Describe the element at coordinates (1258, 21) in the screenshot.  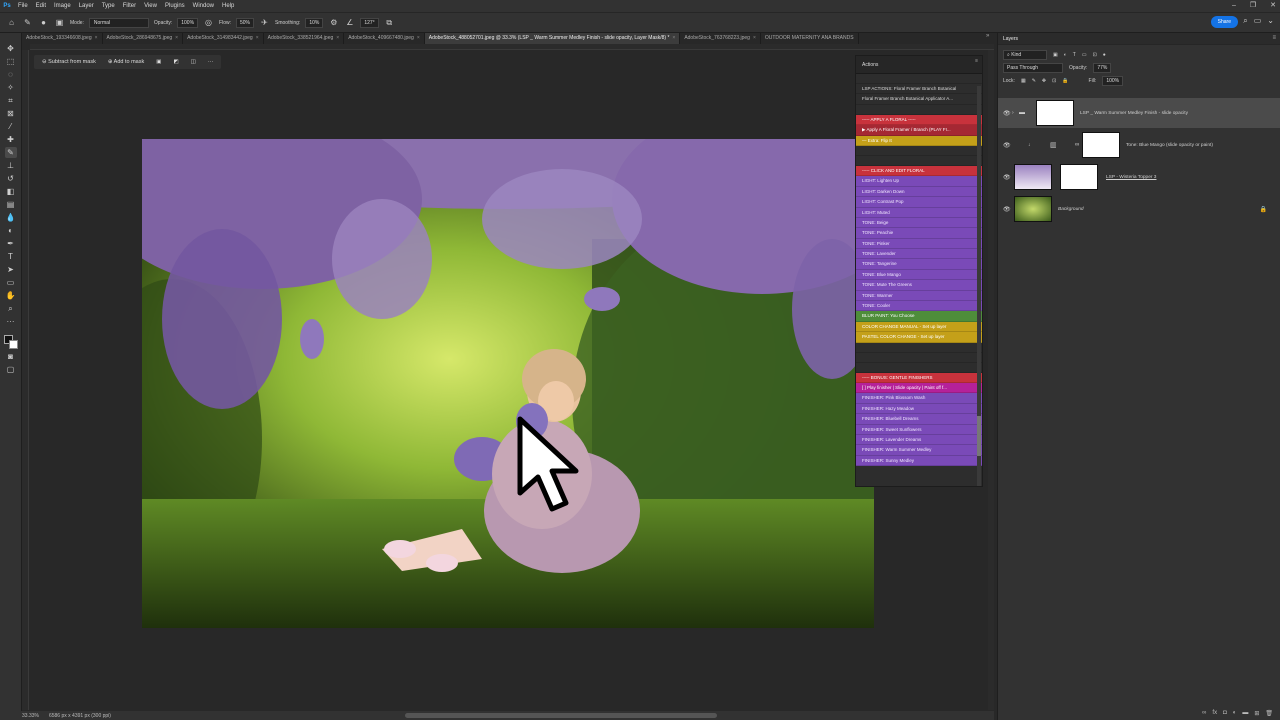
I see `workspace-icon: ▭` at that location.